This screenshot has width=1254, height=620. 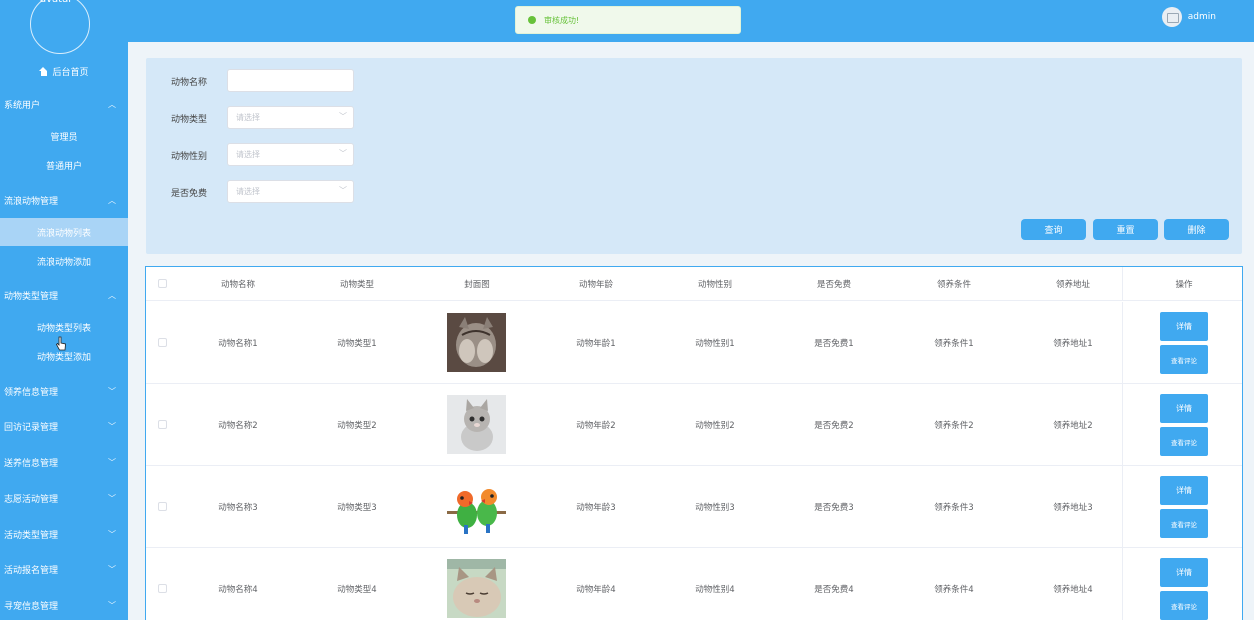 I want to click on sidebar-group-adoption-info: 领养信息管理 ﹀, so click(x=64, y=391).